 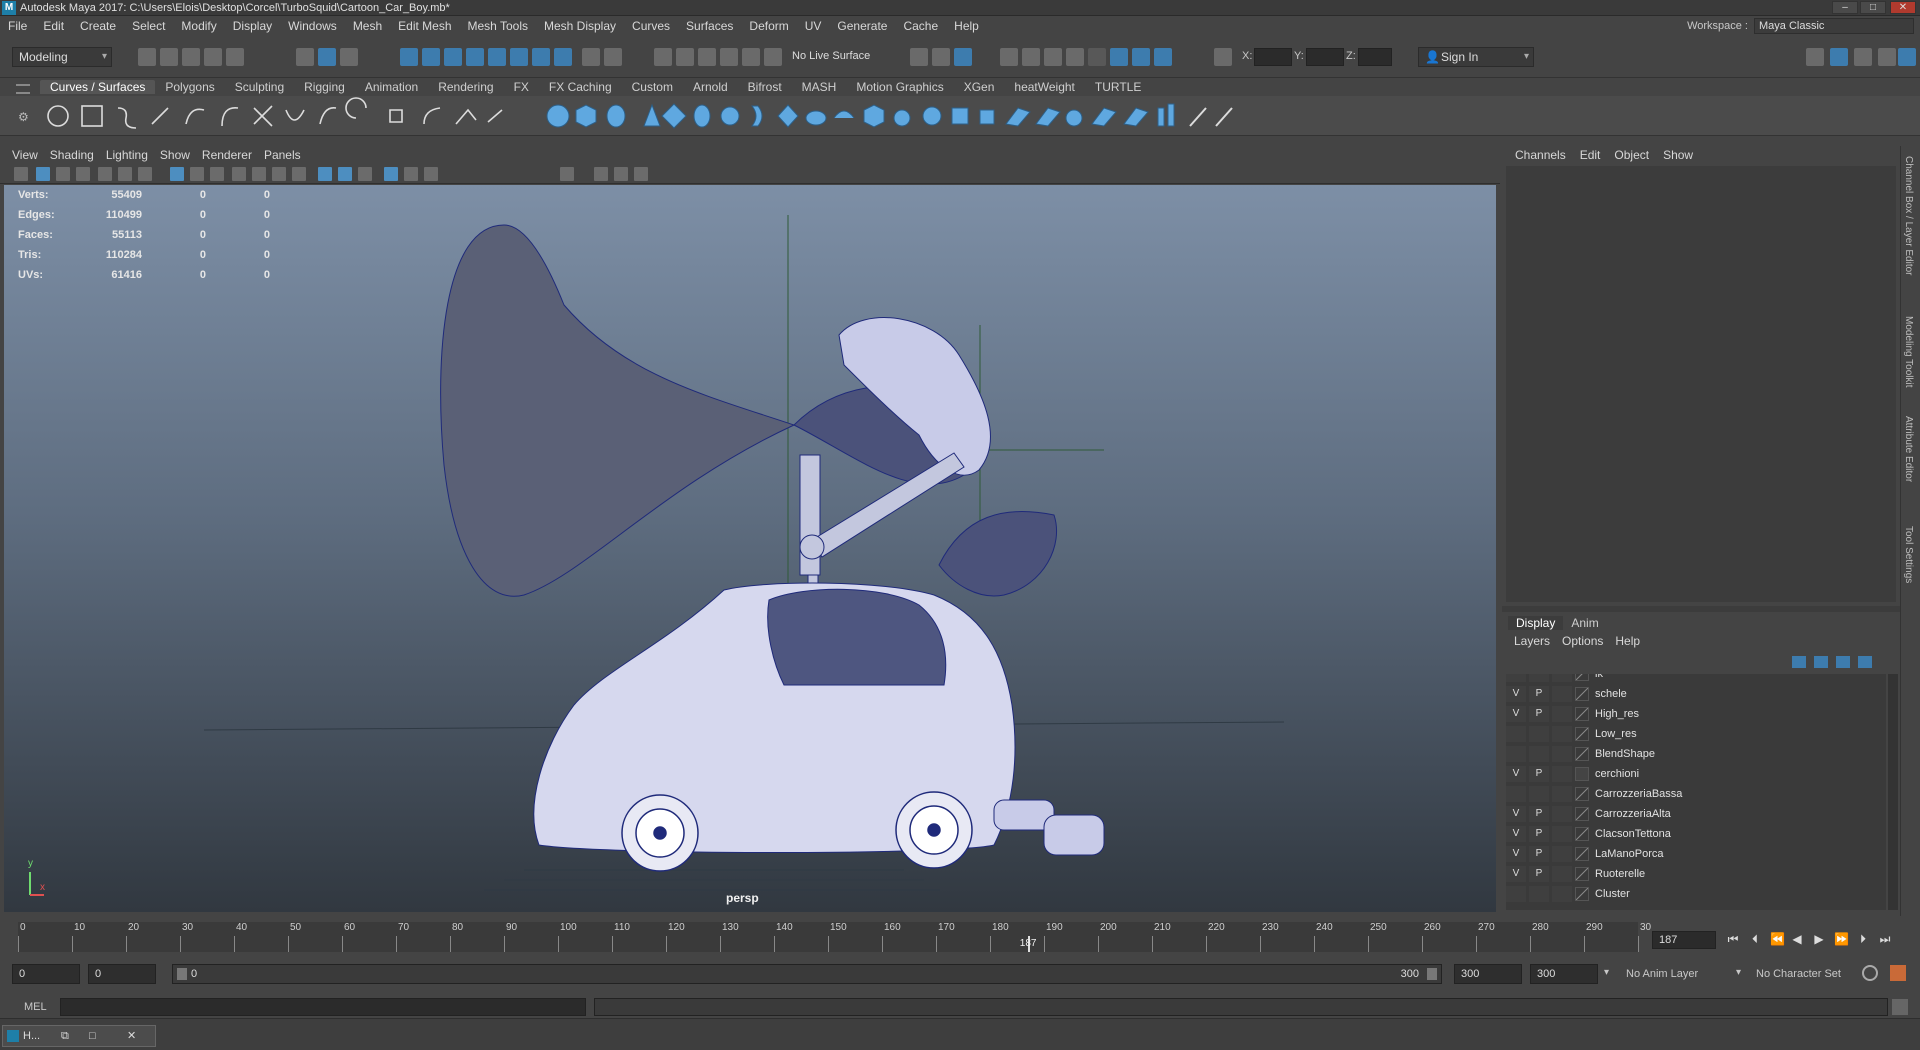 I want to click on menu-generate: Generate, so click(x=862, y=26).